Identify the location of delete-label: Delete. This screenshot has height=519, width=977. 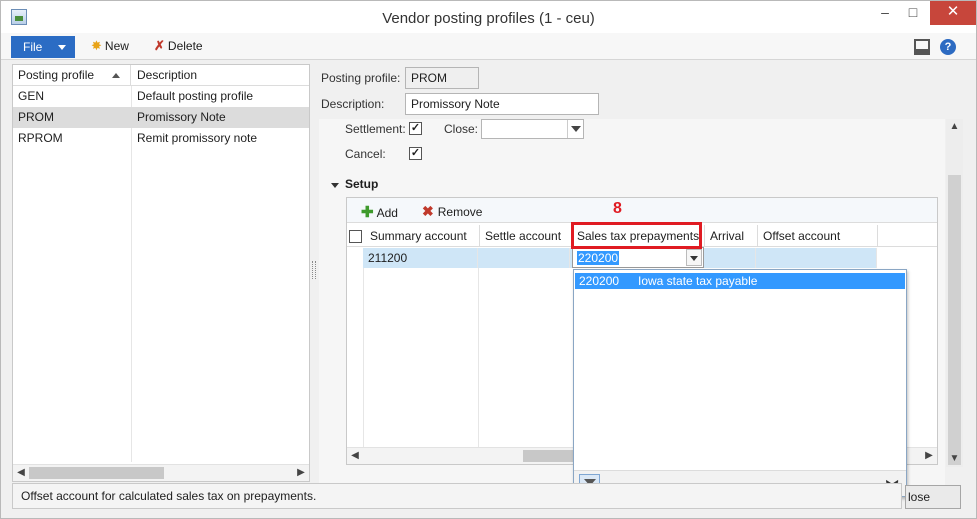
(185, 46).